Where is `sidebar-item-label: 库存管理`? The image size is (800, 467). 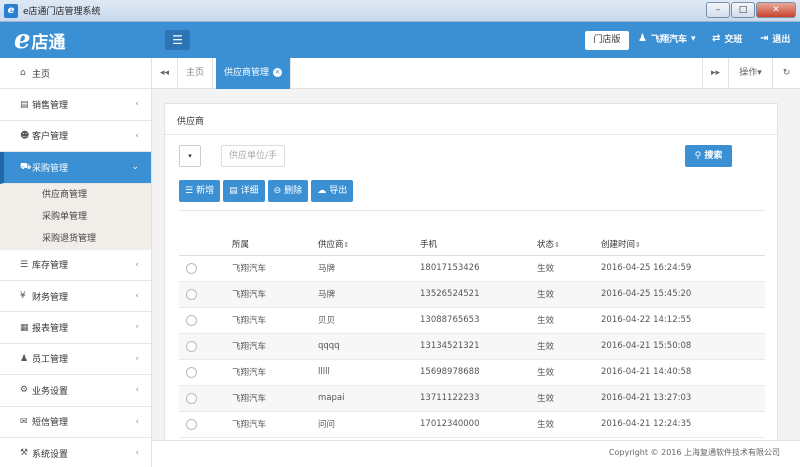 sidebar-item-label: 库存管理 is located at coordinates (50, 266).